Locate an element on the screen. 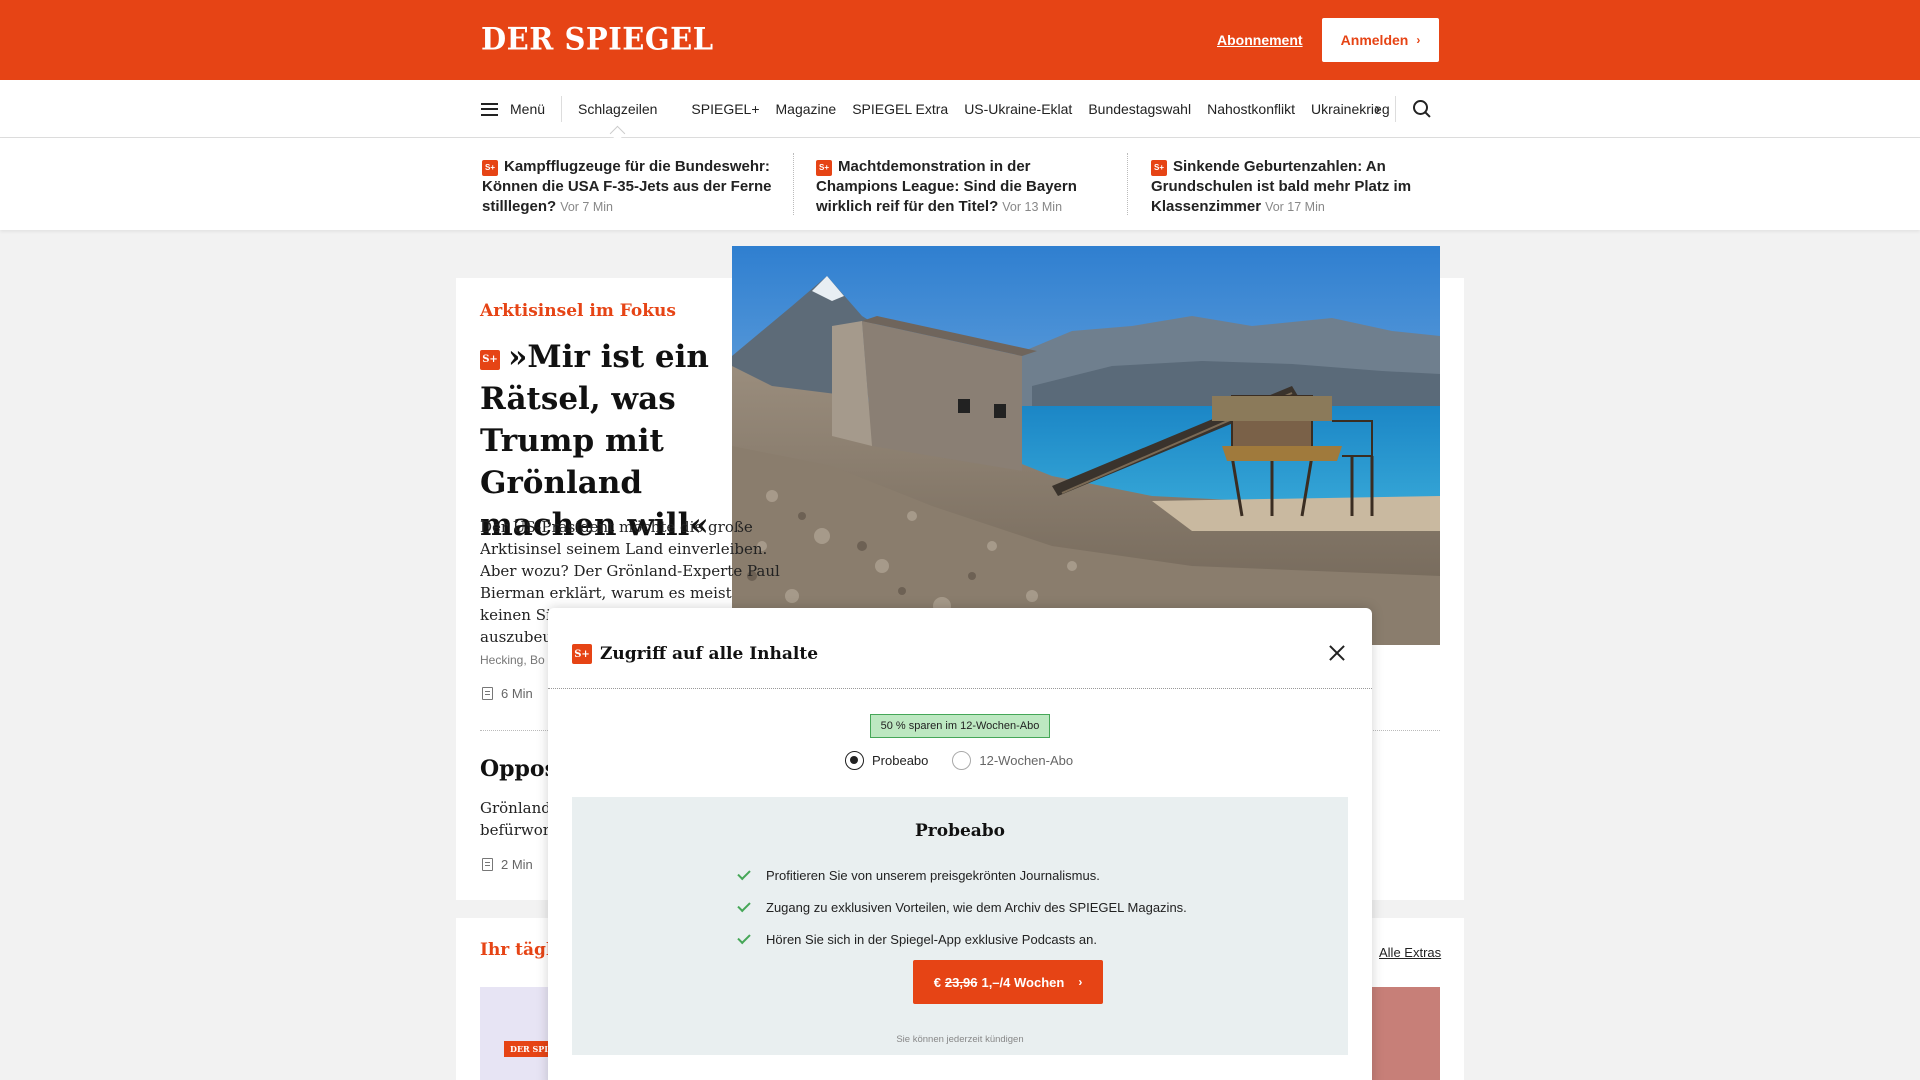  savings-badge: 50 % sparen im 12-Wochen-Abo is located at coordinates (960, 726).